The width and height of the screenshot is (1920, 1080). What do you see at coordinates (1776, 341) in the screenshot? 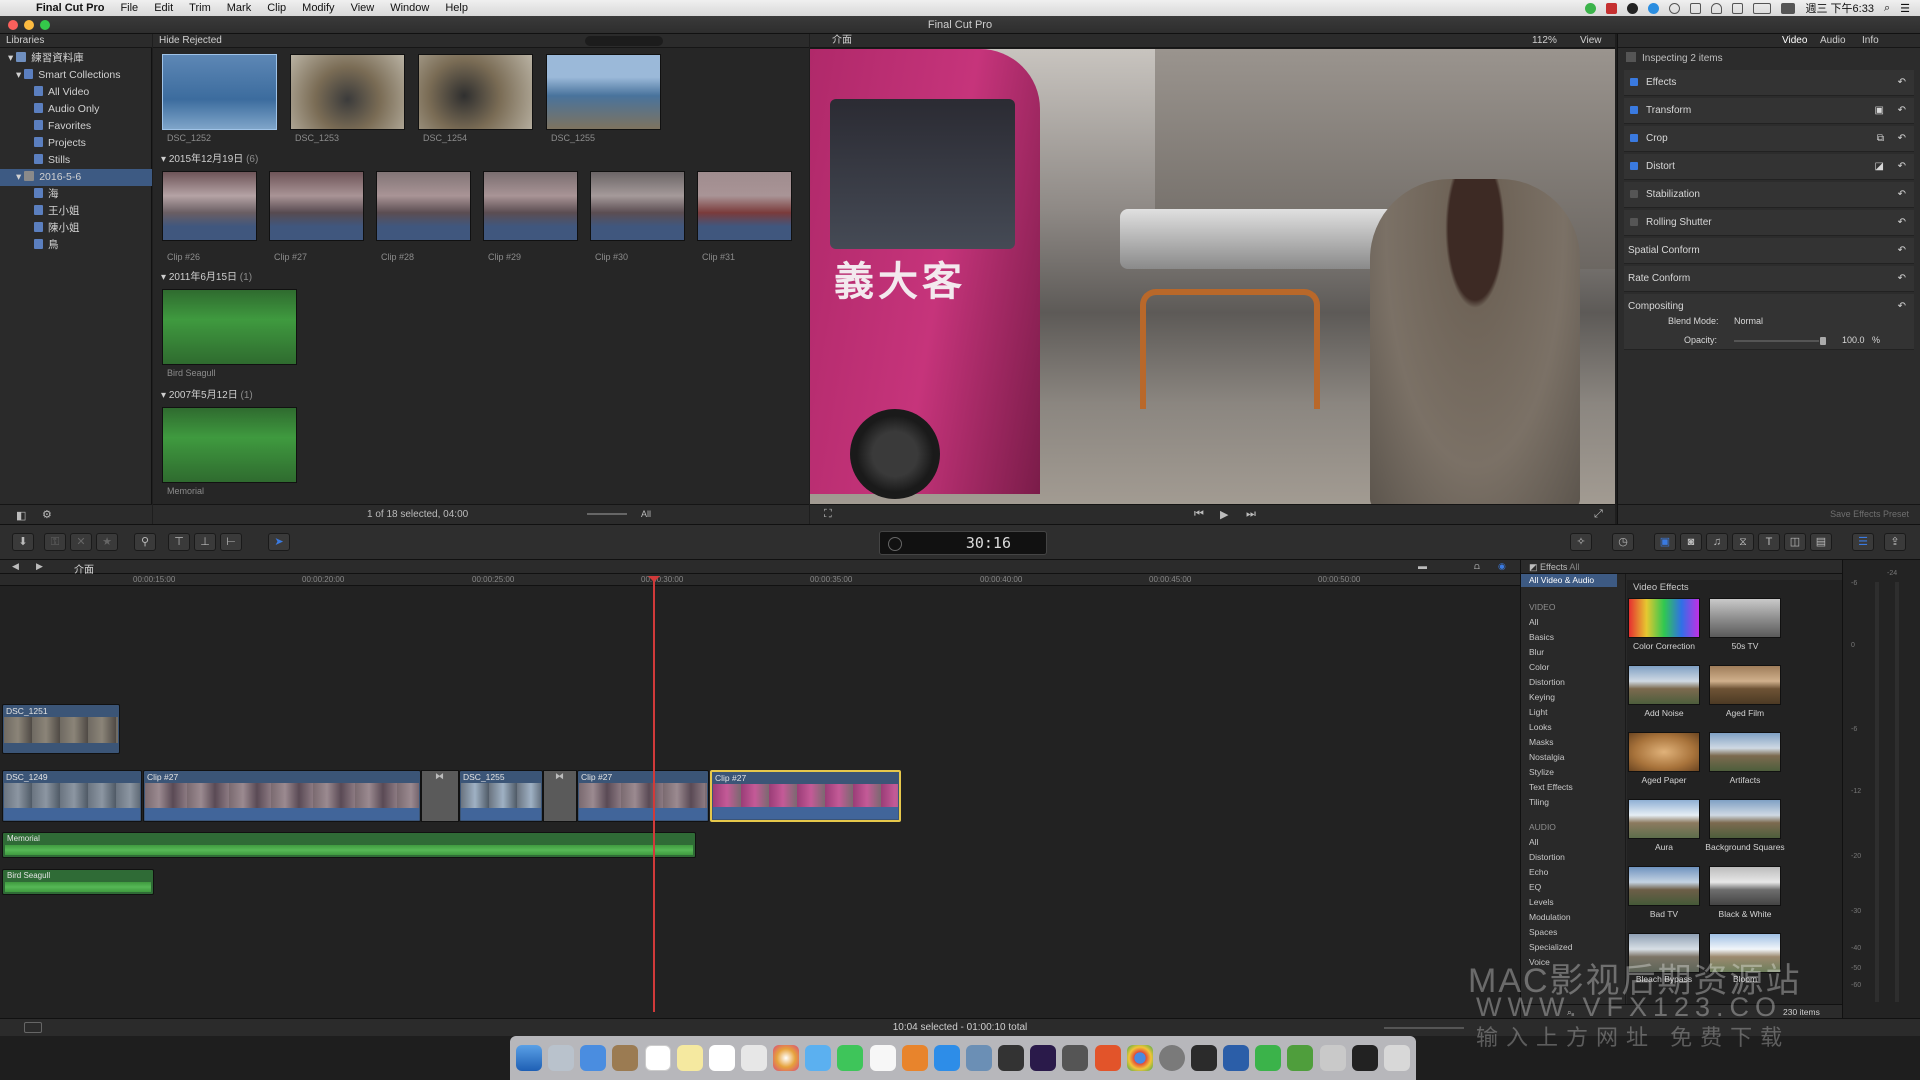
I see `opacity-slider` at bounding box center [1776, 341].